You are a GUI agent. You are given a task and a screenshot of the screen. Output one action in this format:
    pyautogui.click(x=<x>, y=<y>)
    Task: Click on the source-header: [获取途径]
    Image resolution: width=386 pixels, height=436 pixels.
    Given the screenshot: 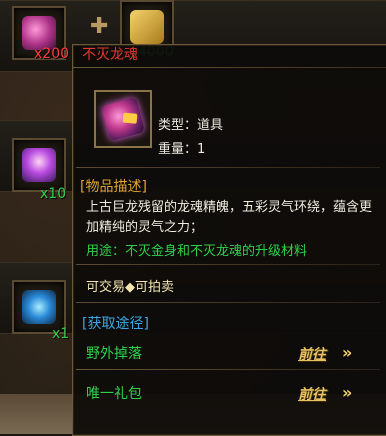 What is the action you would take?
    pyautogui.click(x=115, y=324)
    